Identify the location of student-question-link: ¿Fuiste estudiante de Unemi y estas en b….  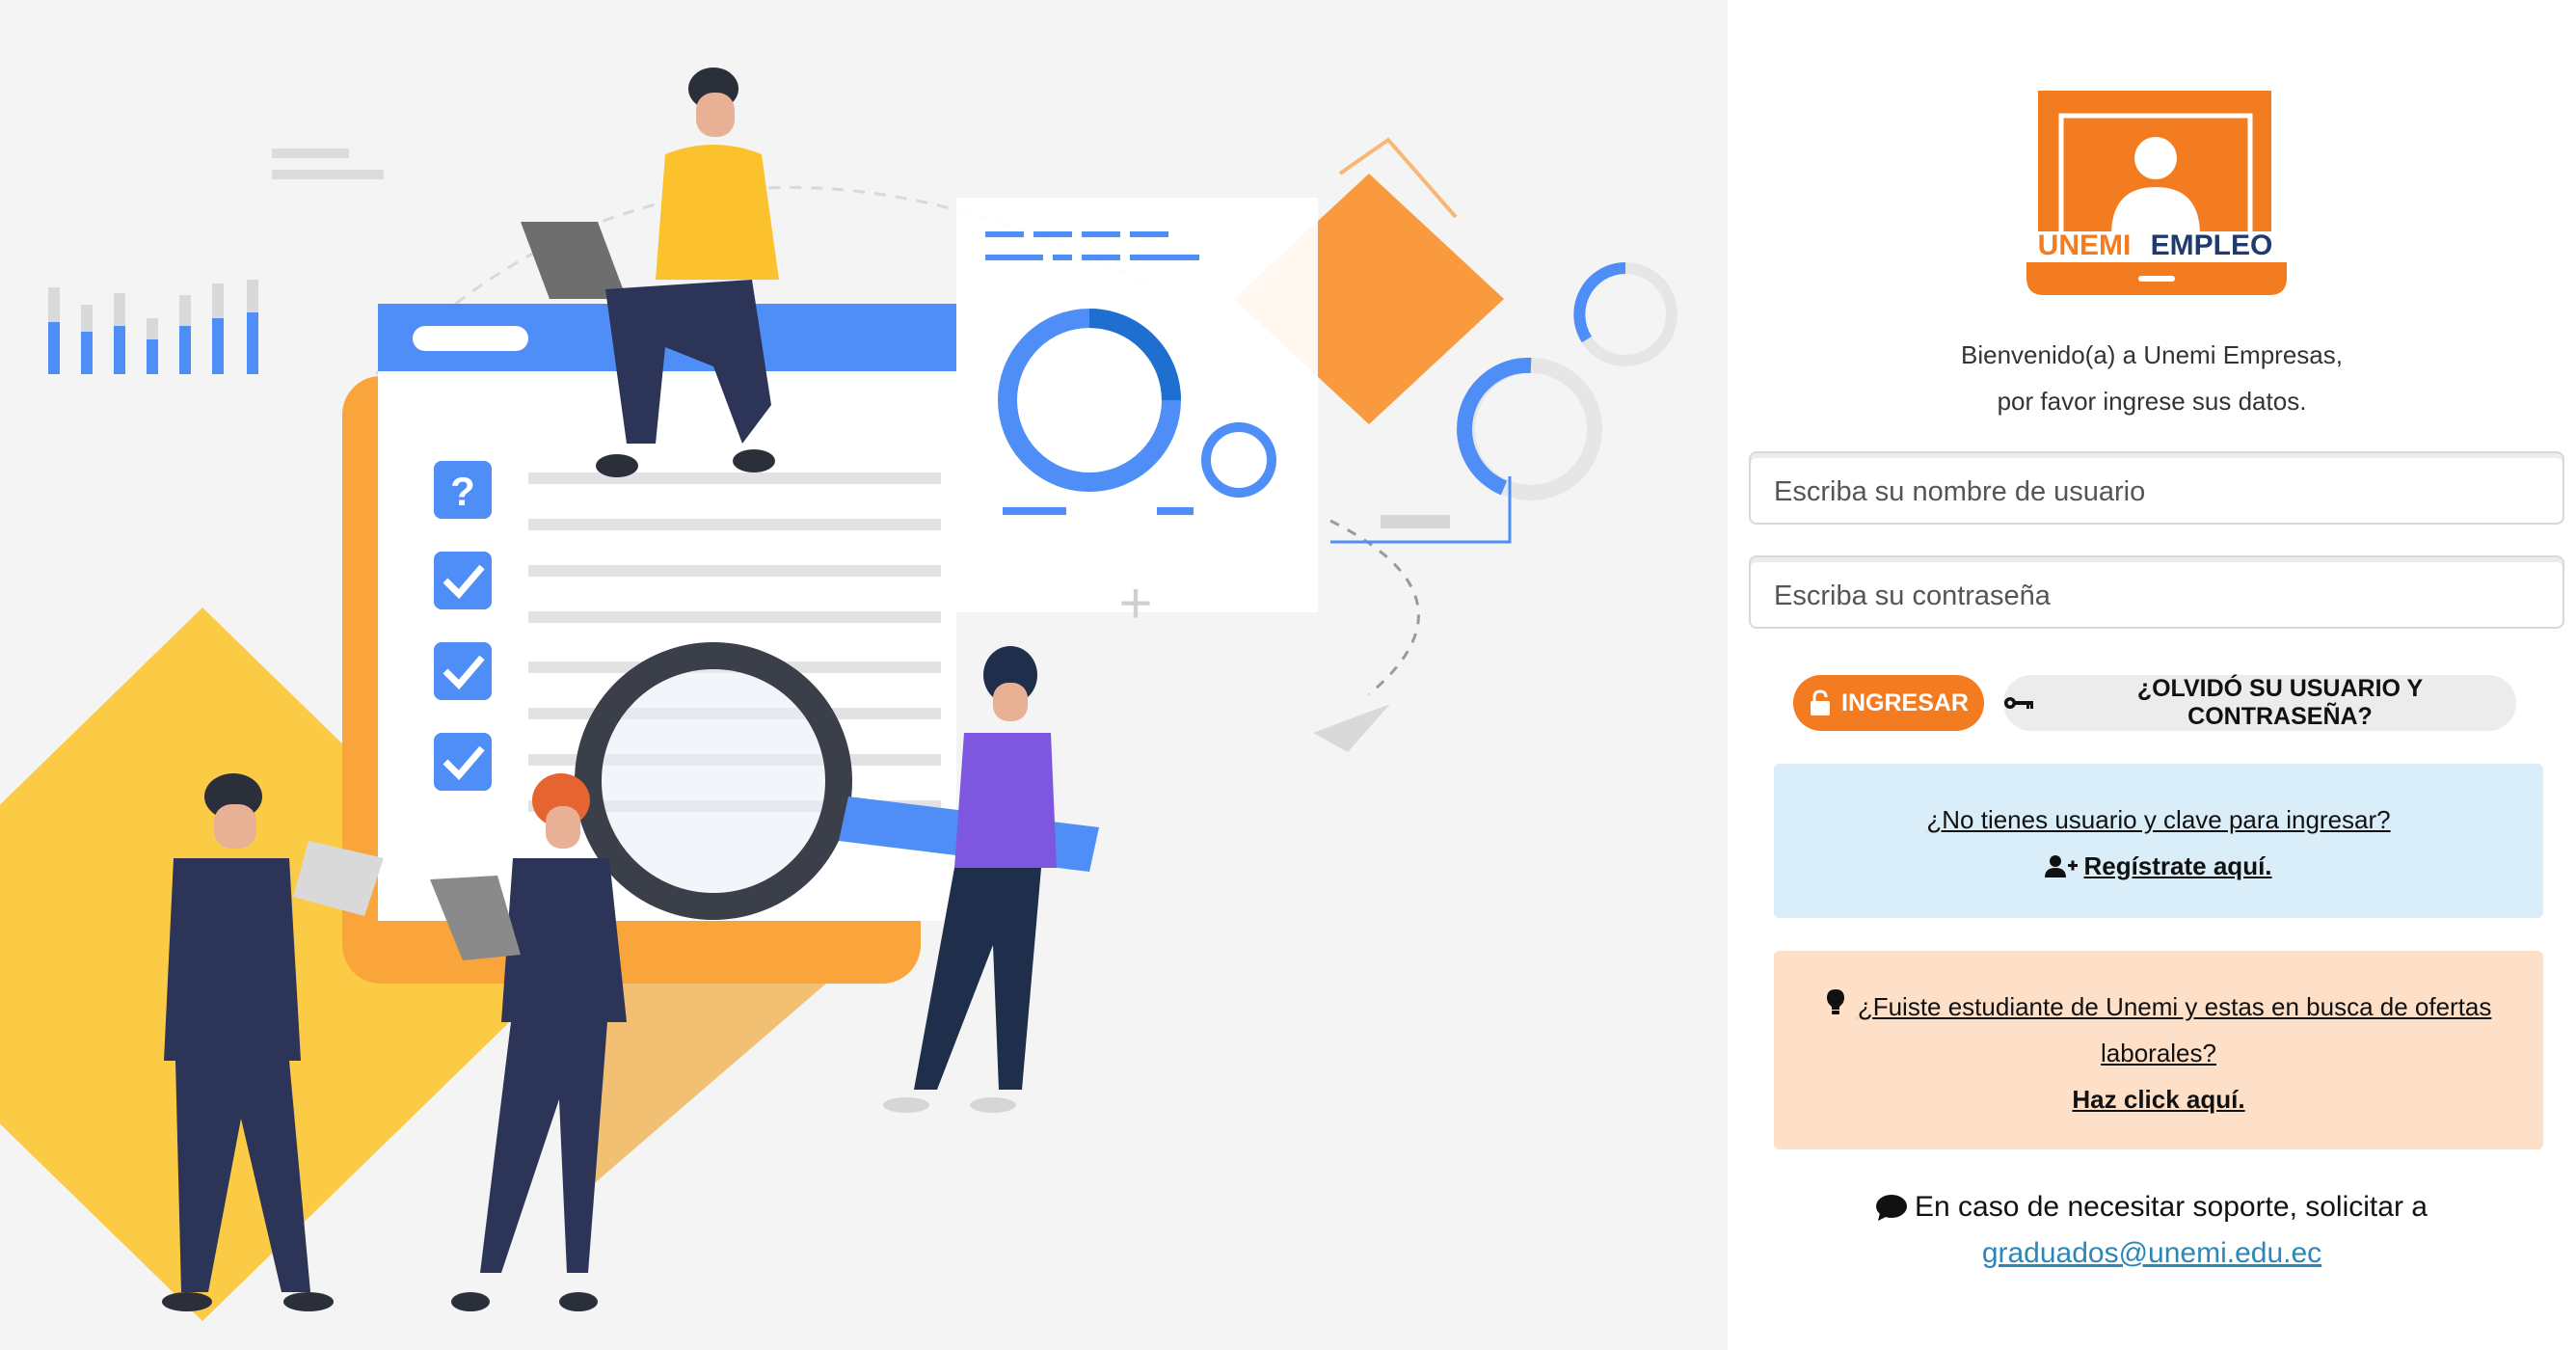
(2175, 1029).